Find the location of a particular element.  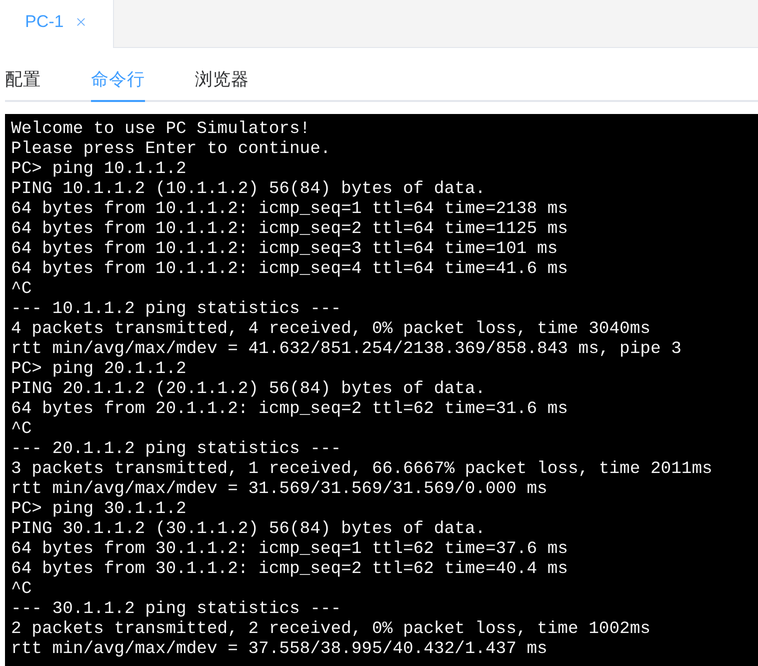

terminal-line: rtt min/avg/max/mdev = 37.558/38.995/40.432/1.437 ms is located at coordinates (279, 650).